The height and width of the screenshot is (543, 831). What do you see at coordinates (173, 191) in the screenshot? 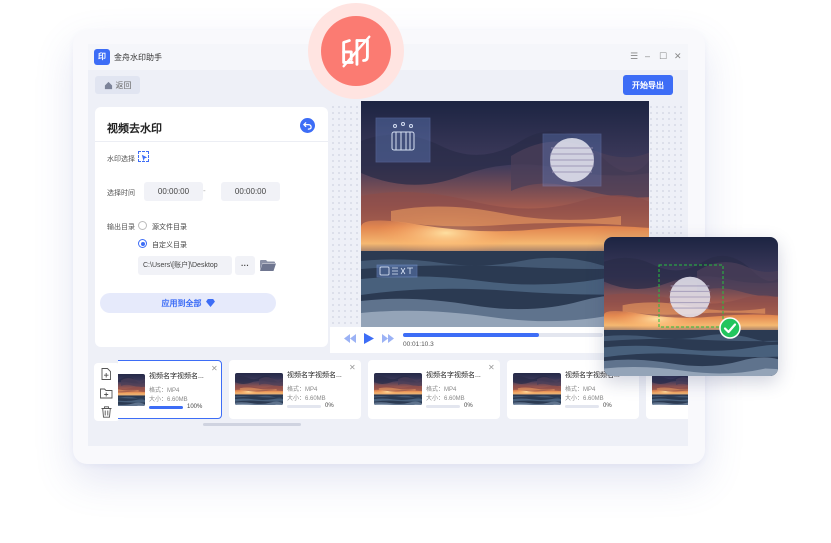
I see `start-time-input: 00:00:00` at bounding box center [173, 191].